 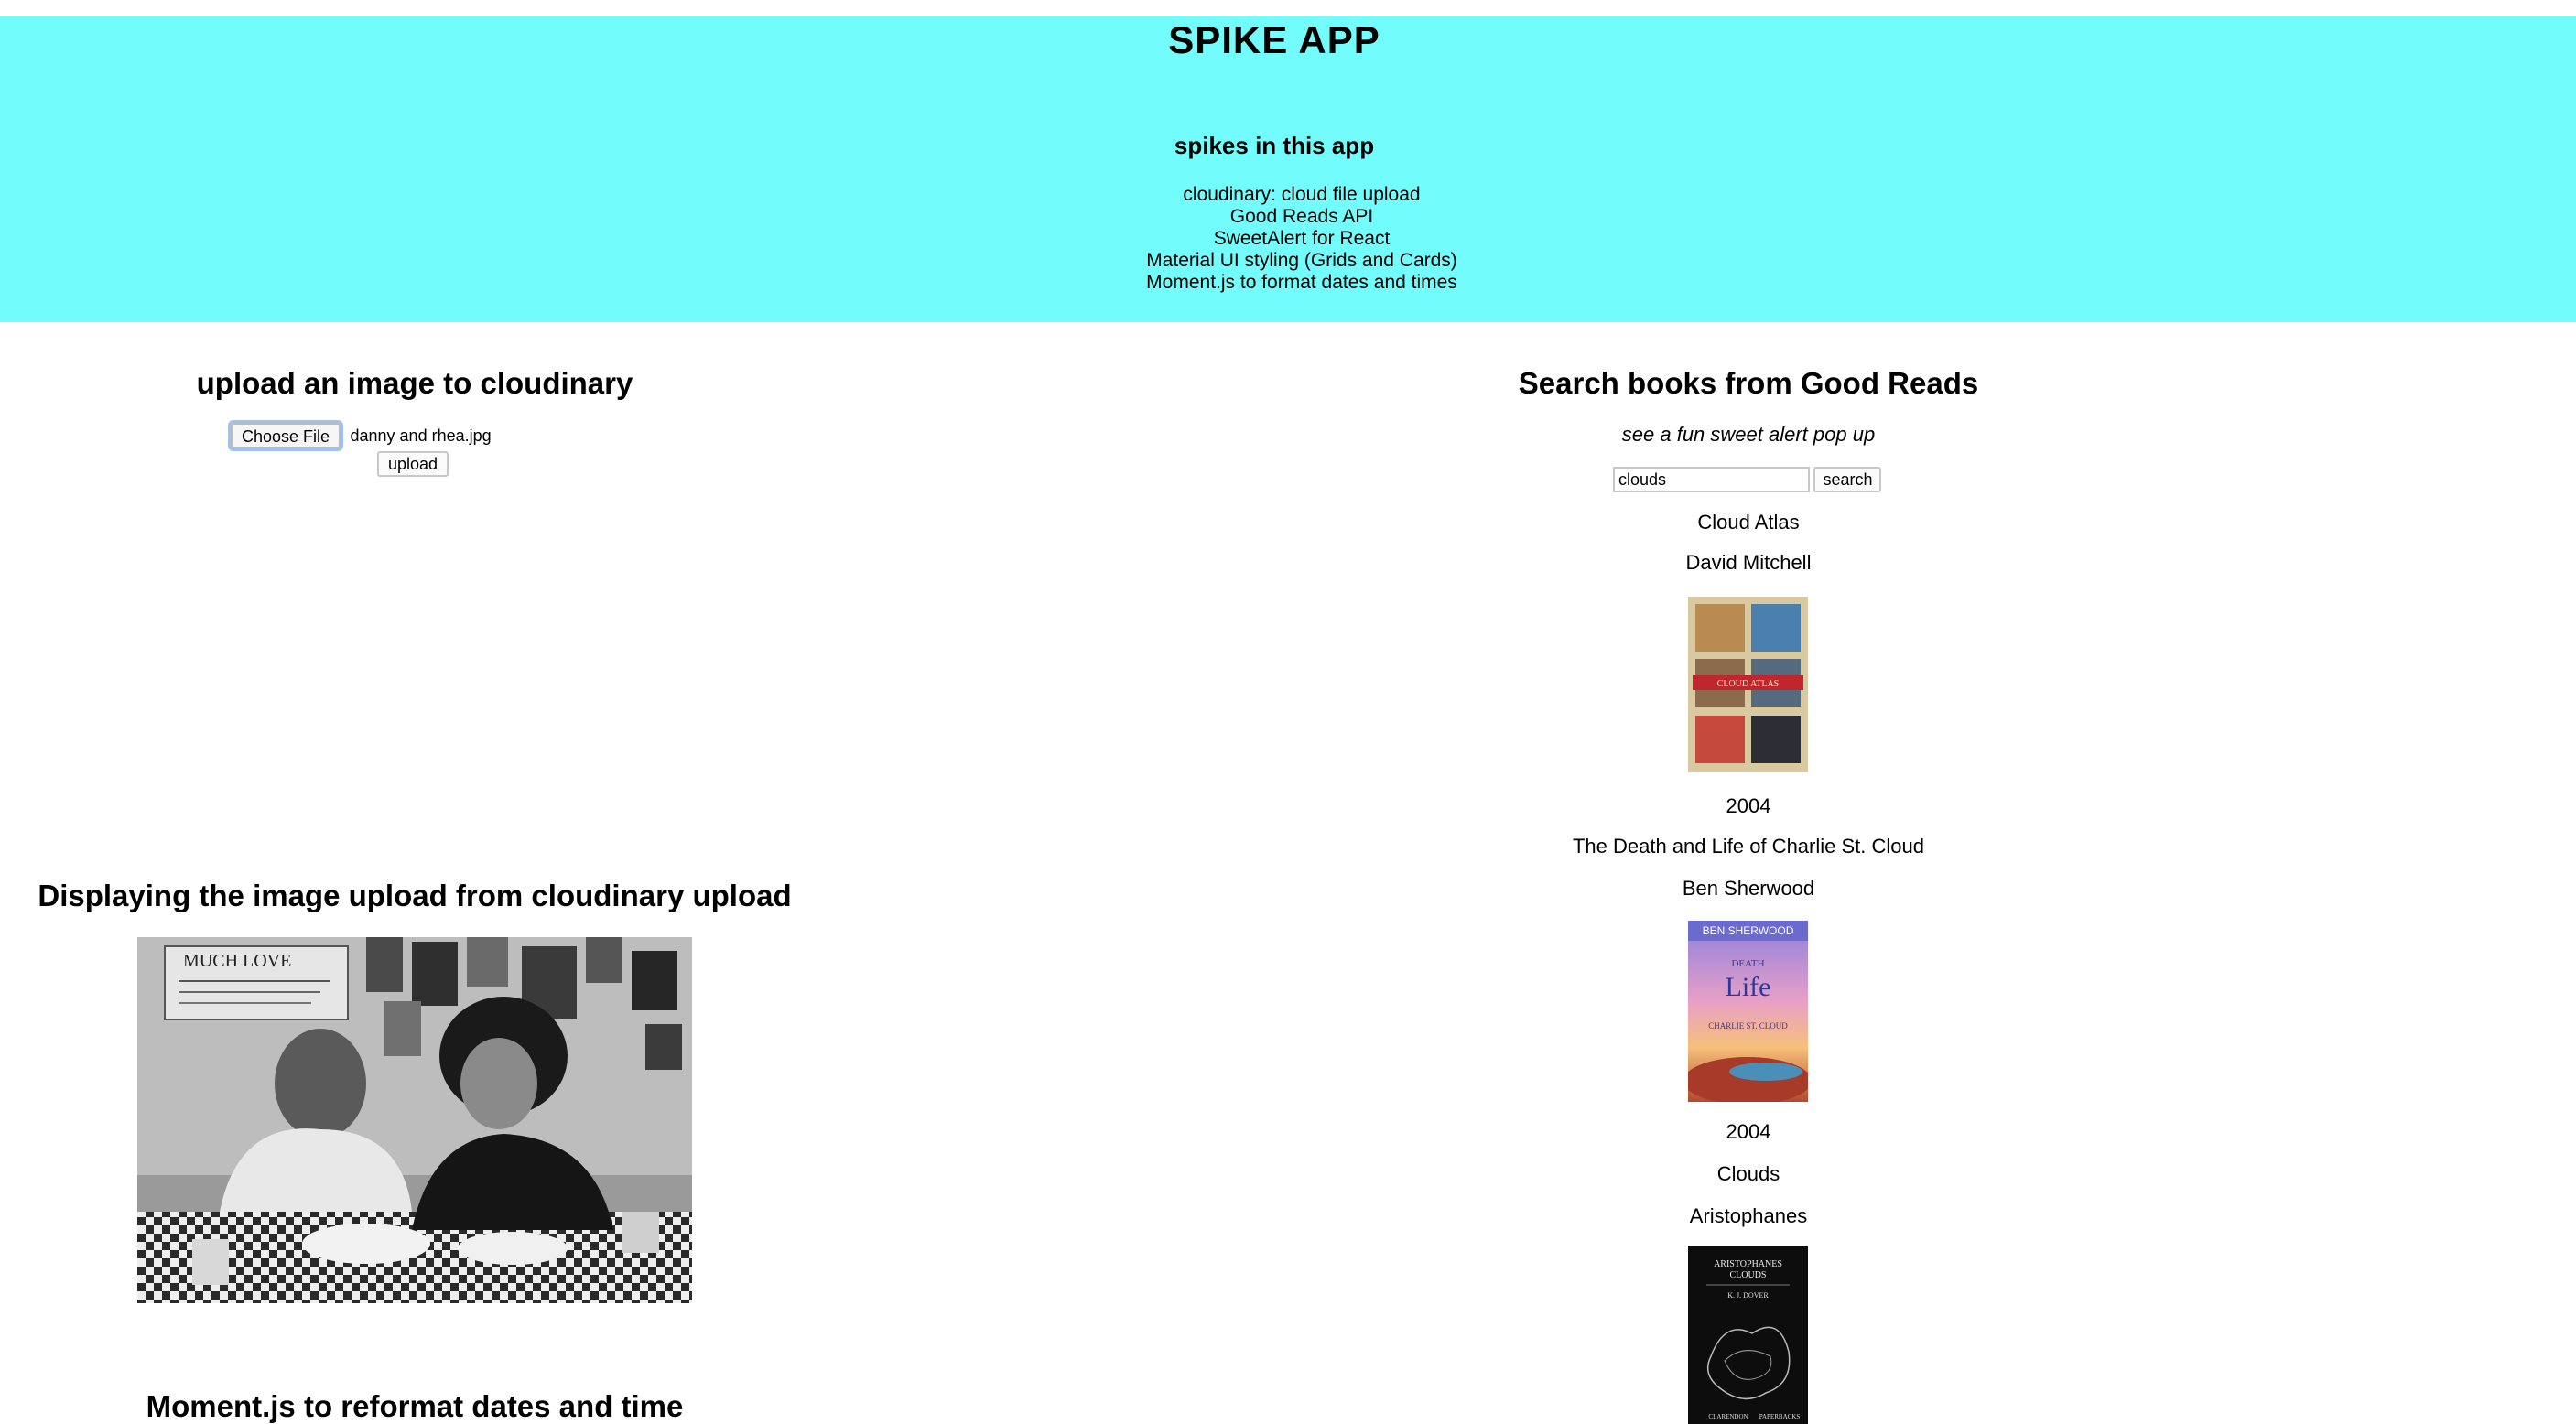 I want to click on book-cover: CLOUD ATLAS, so click(x=1748, y=685).